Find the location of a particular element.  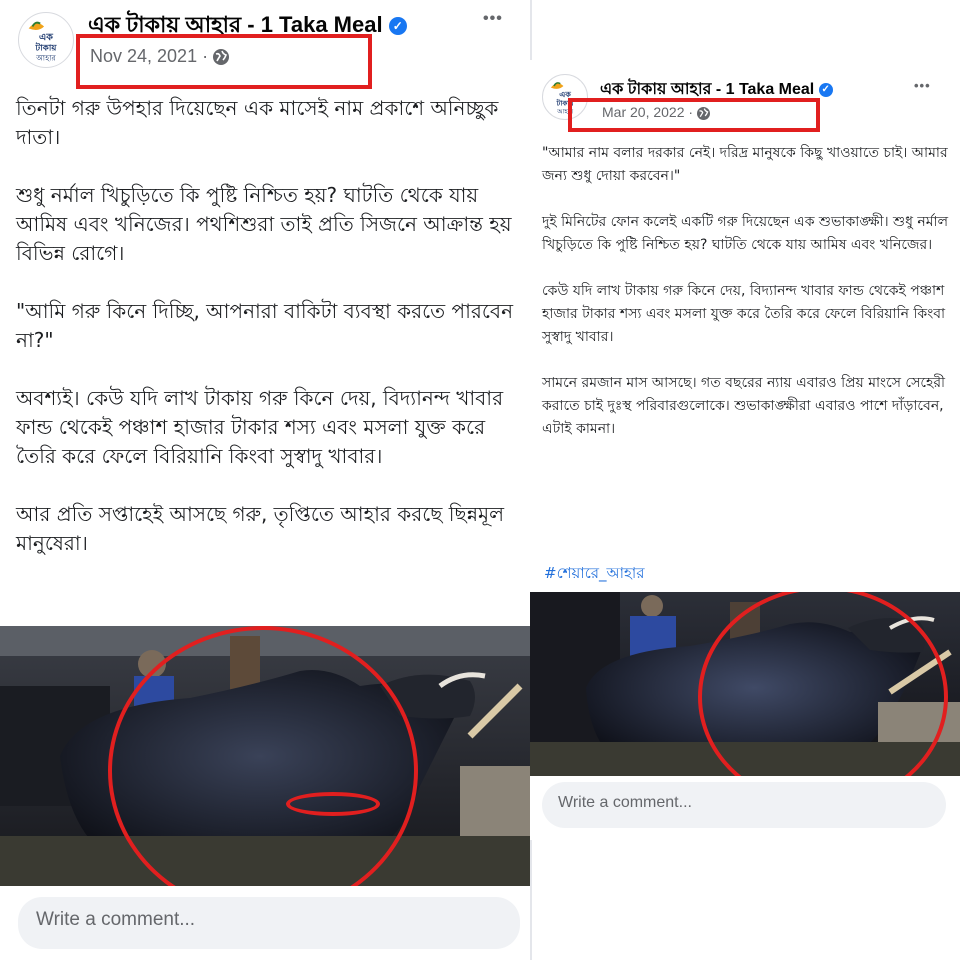

page-avatar: এক টাকায় আহার is located at coordinates (46, 40).